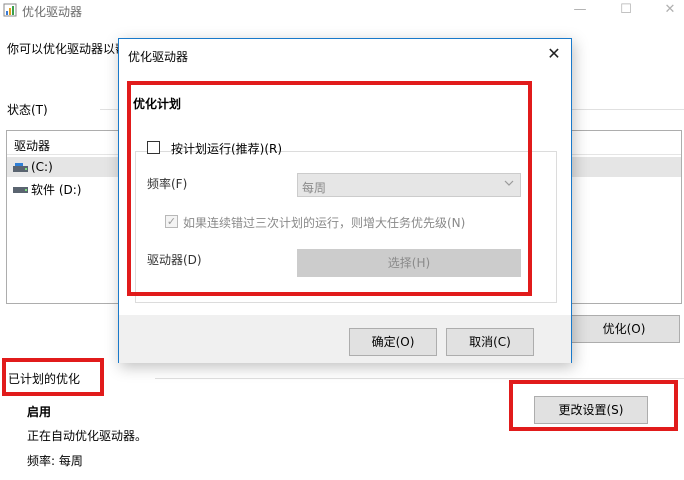 The height and width of the screenshot is (480, 684). I want to click on minimize-button: —, so click(580, 11).